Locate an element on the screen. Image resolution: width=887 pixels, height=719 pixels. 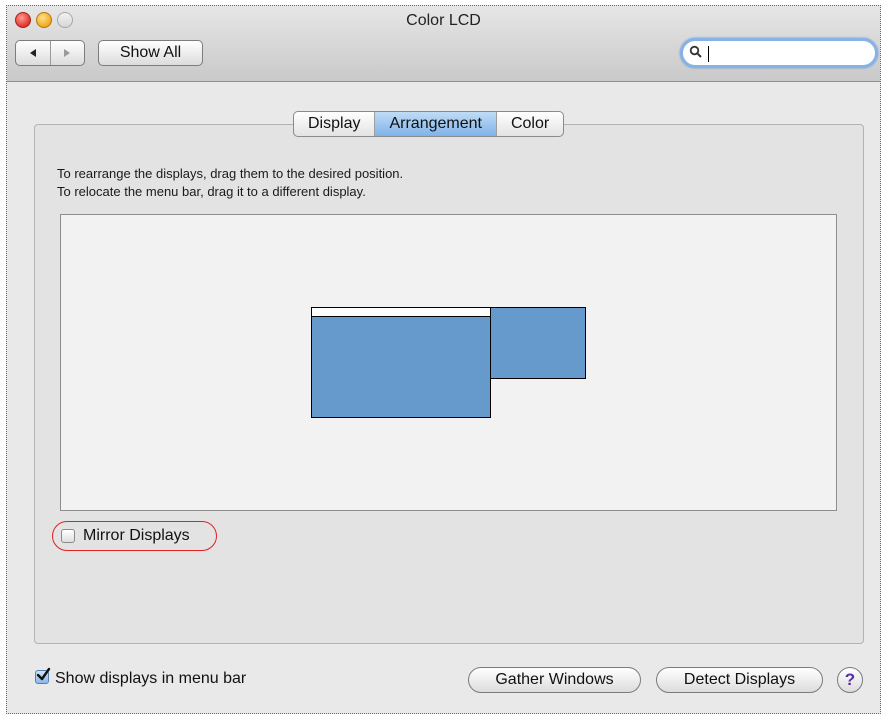
tab-color: Color is located at coordinates (529, 124).